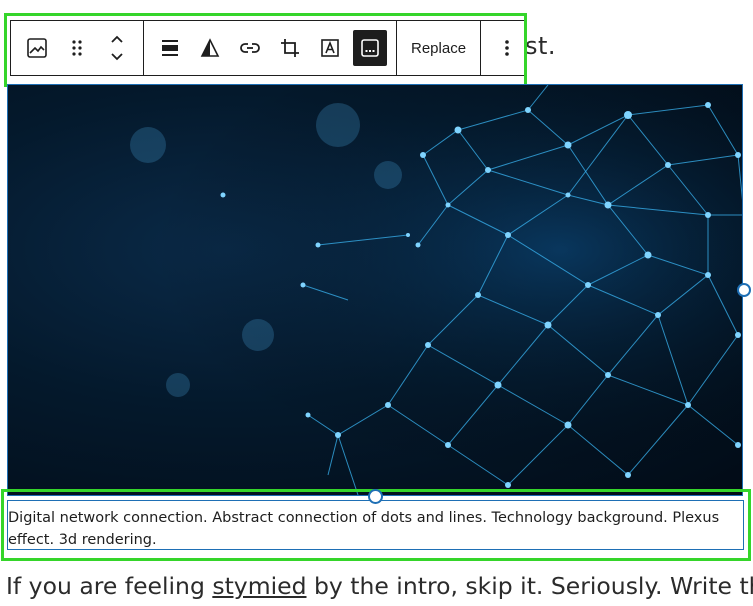 The height and width of the screenshot is (606, 753). I want to click on toolbar-highlight-box, so click(265, 50).